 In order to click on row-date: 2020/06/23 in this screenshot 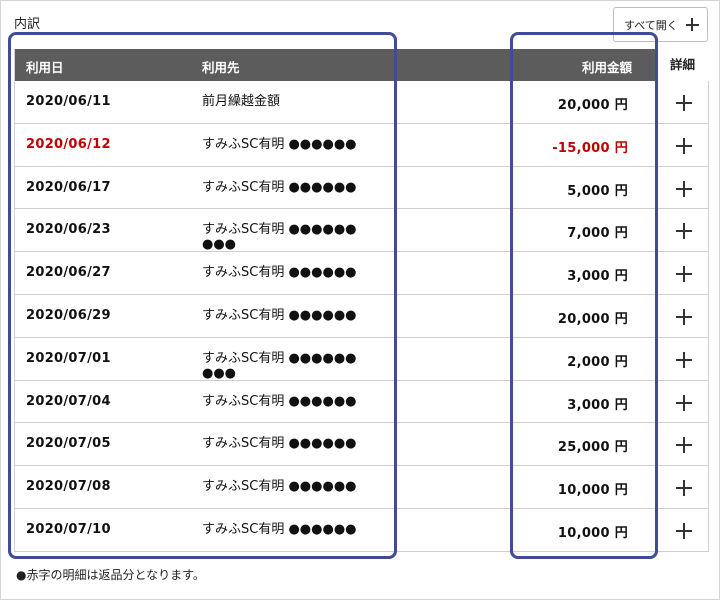, I will do `click(68, 230)`.